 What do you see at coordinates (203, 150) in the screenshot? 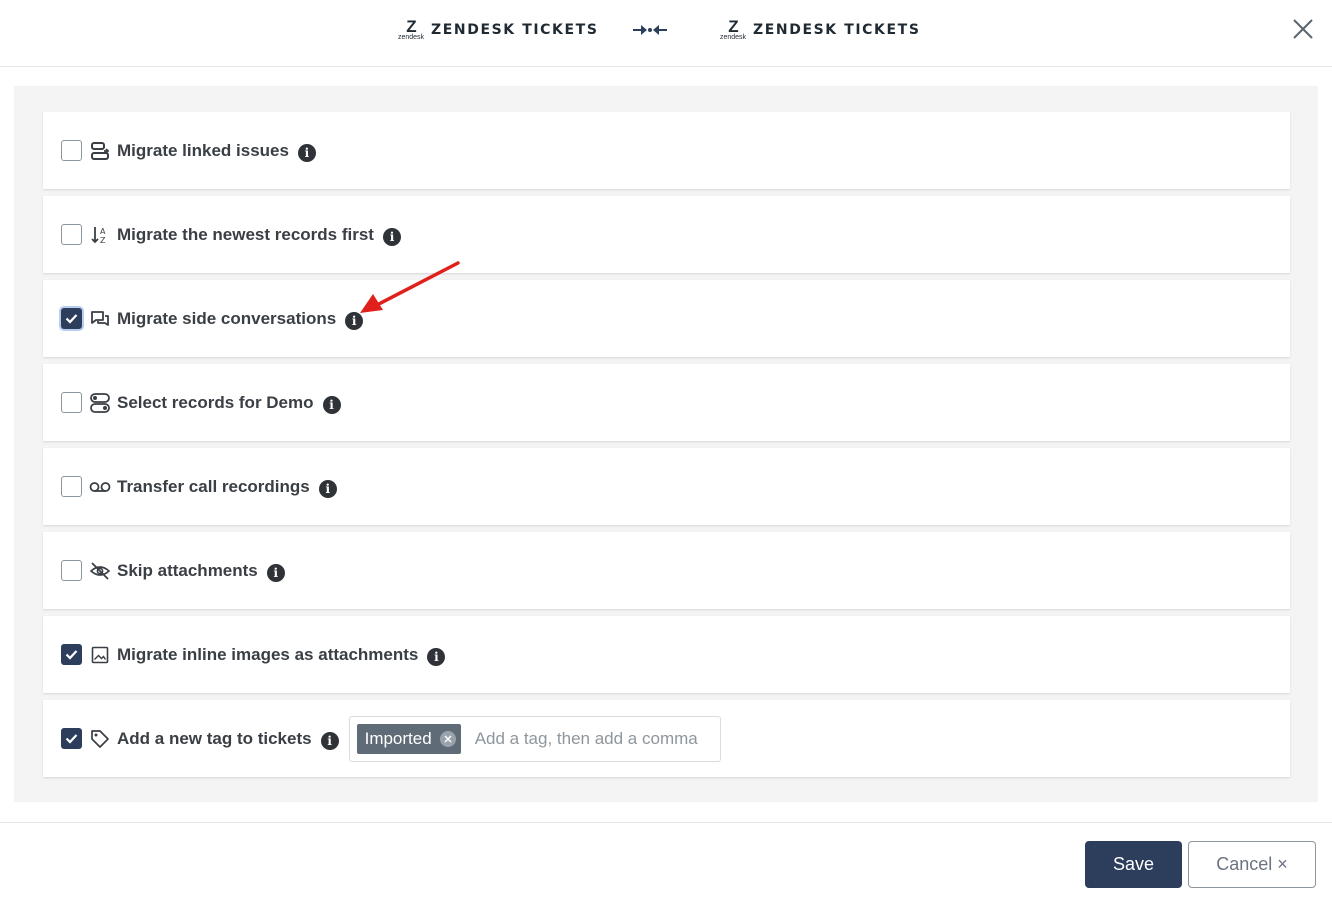
I see `option-label: Migrate linked issues` at bounding box center [203, 150].